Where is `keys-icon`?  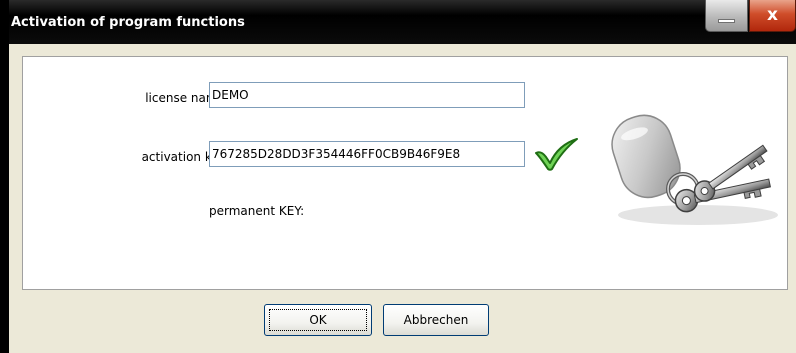 keys-icon is located at coordinates (694, 169).